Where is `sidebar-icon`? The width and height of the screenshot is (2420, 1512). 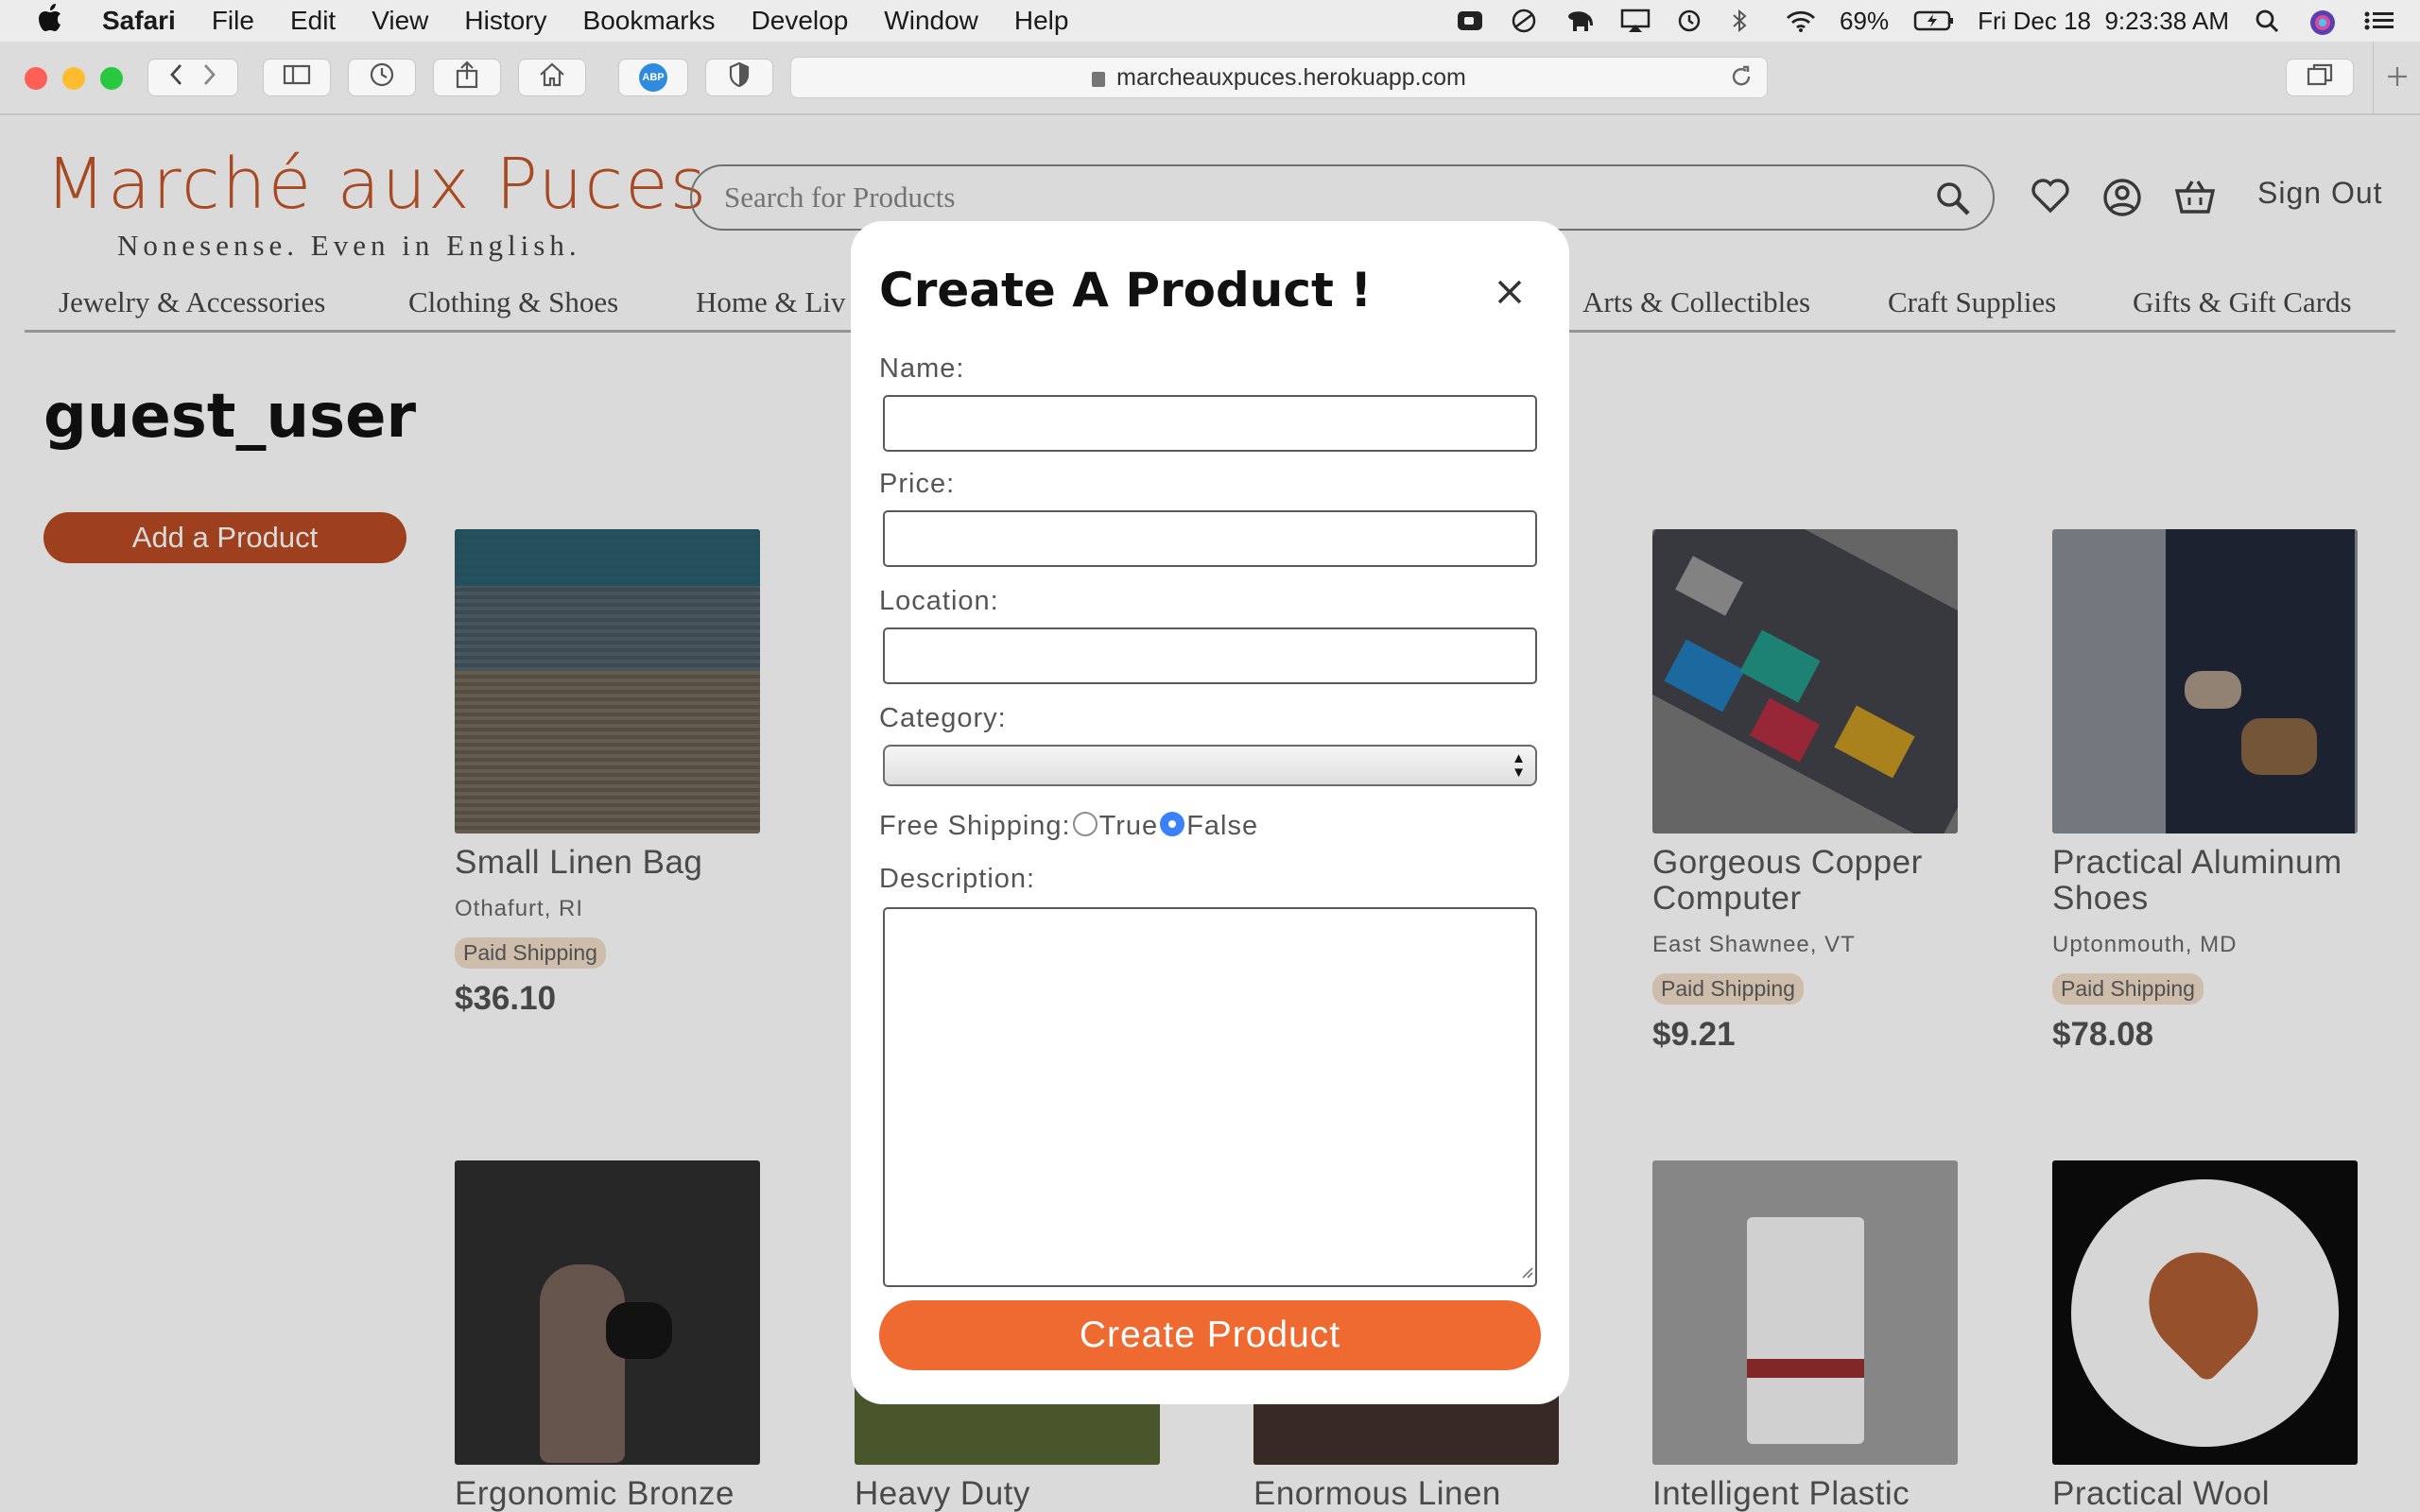 sidebar-icon is located at coordinates (297, 78).